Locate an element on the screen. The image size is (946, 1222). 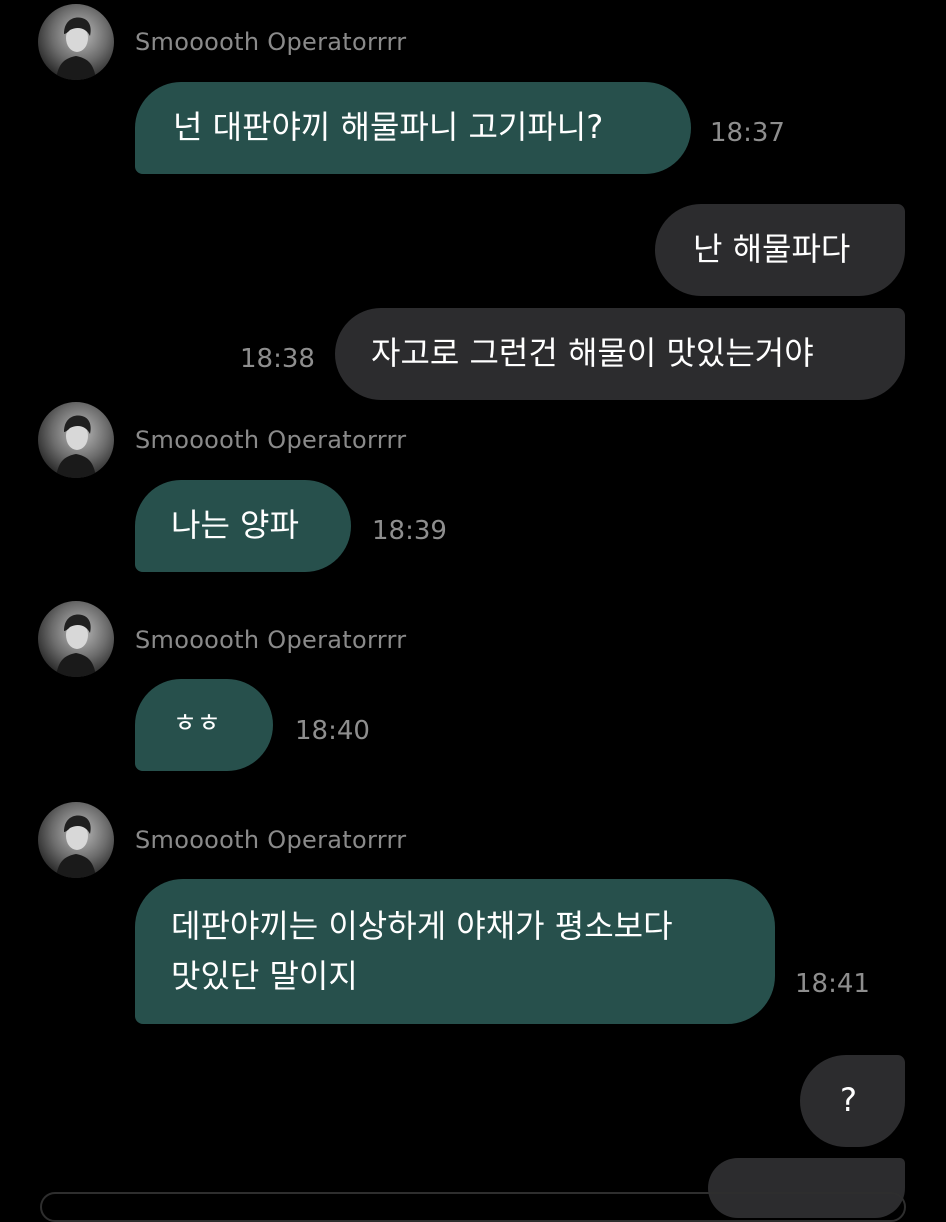
message-bubble: 넌 대판야끼 해물파니 고기파니? is located at coordinates (413, 128).